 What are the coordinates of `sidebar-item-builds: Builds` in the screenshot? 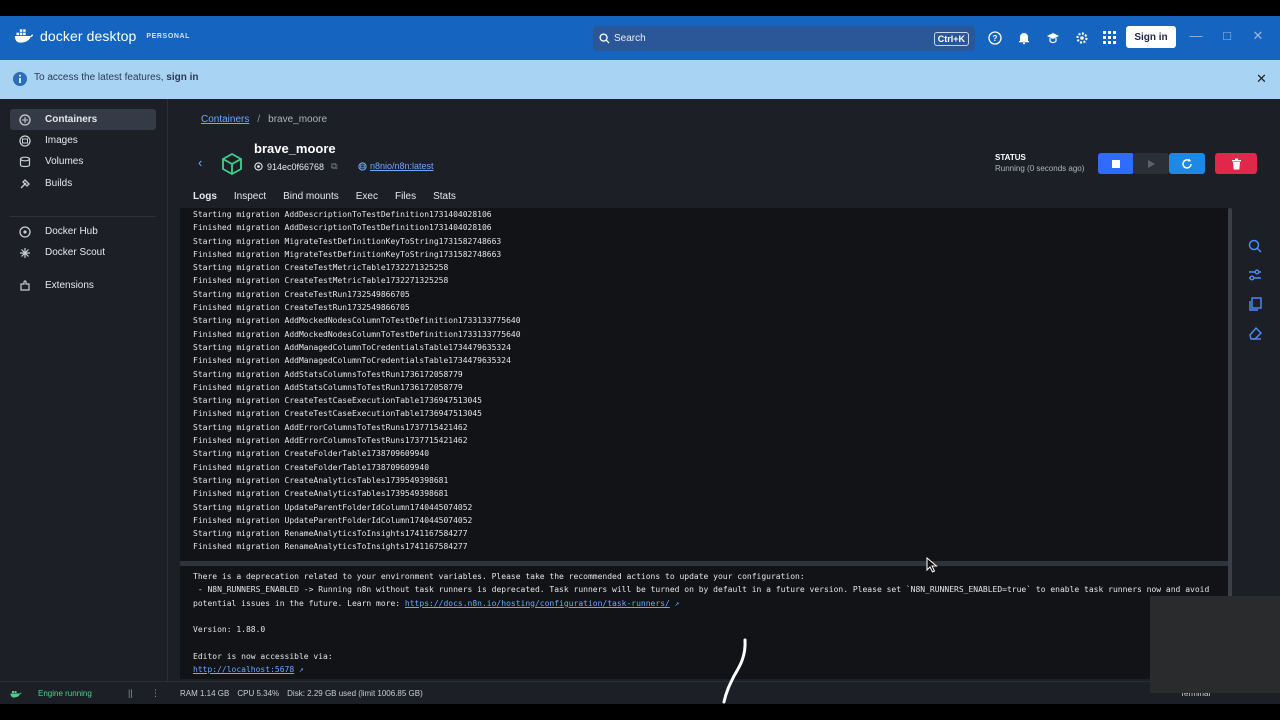 It's located at (83, 183).